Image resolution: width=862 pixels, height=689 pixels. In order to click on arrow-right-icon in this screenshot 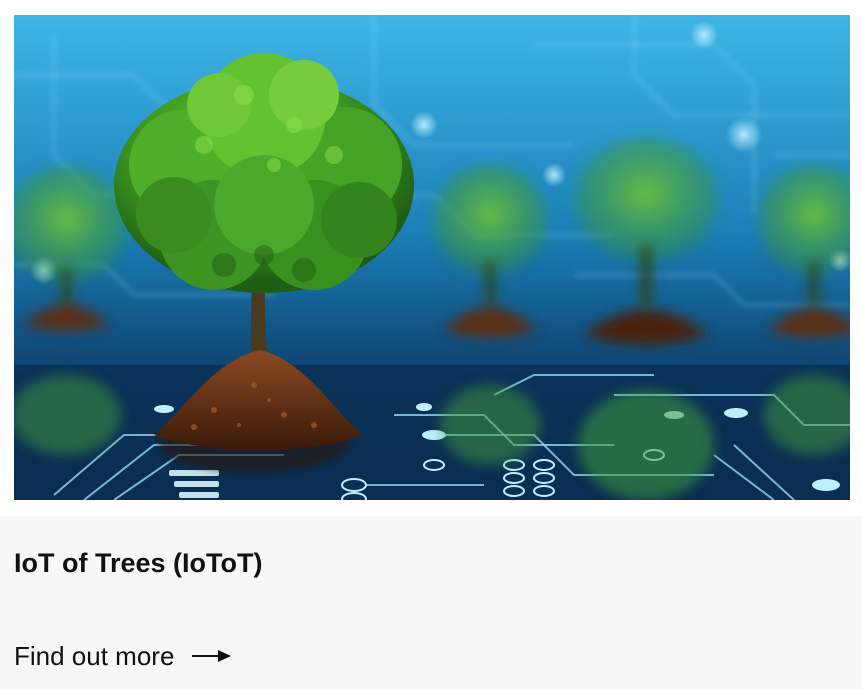, I will do `click(212, 656)`.